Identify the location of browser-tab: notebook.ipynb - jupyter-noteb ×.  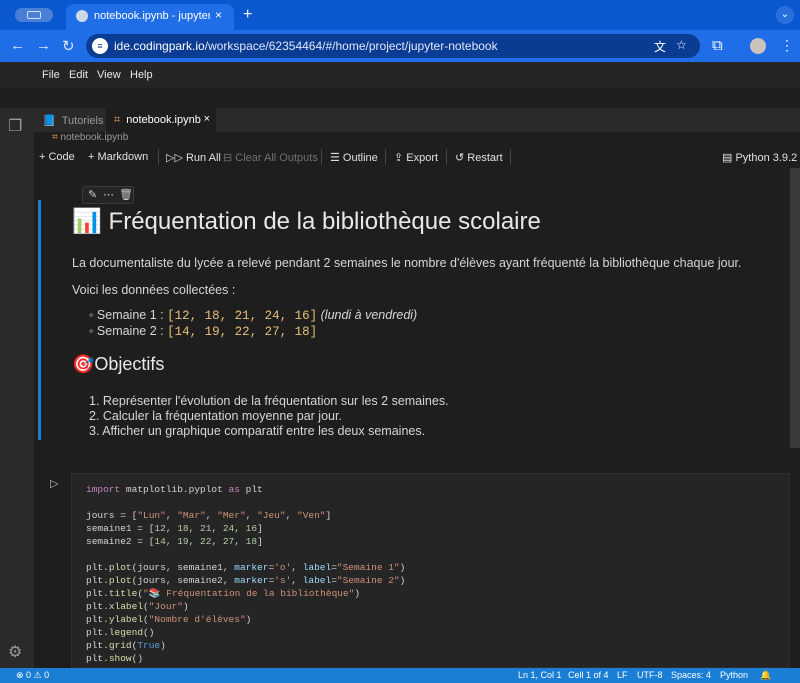
(150, 17).